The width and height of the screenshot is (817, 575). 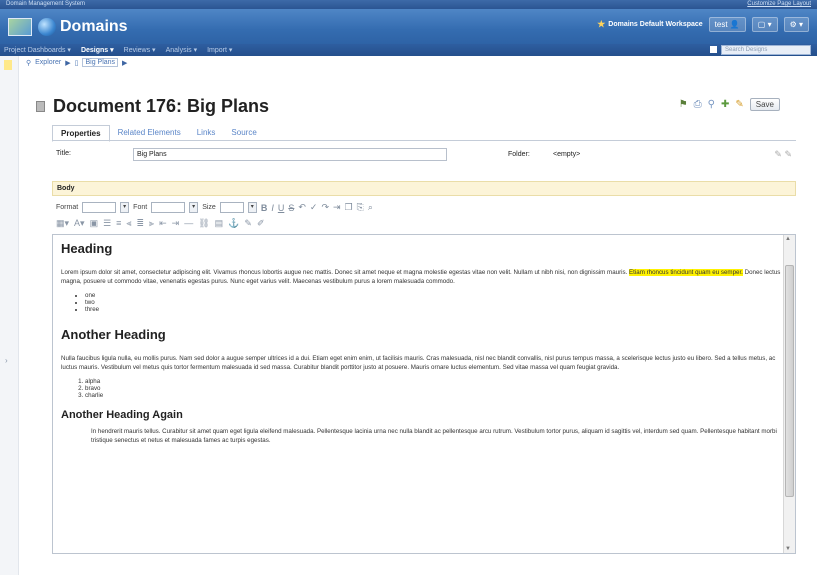 What do you see at coordinates (168, 207) in the screenshot?
I see `font-select` at bounding box center [168, 207].